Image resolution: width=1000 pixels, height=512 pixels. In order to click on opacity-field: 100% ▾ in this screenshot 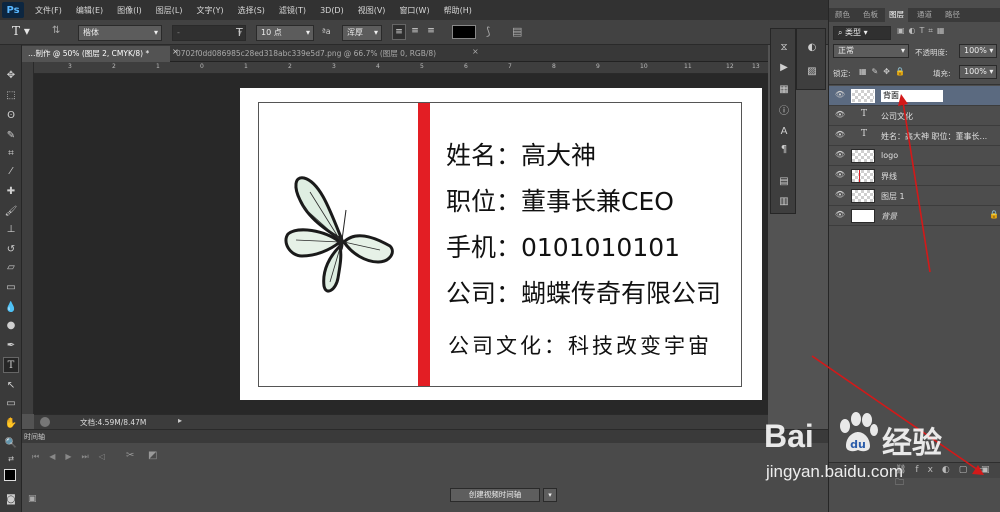, I will do `click(978, 51)`.